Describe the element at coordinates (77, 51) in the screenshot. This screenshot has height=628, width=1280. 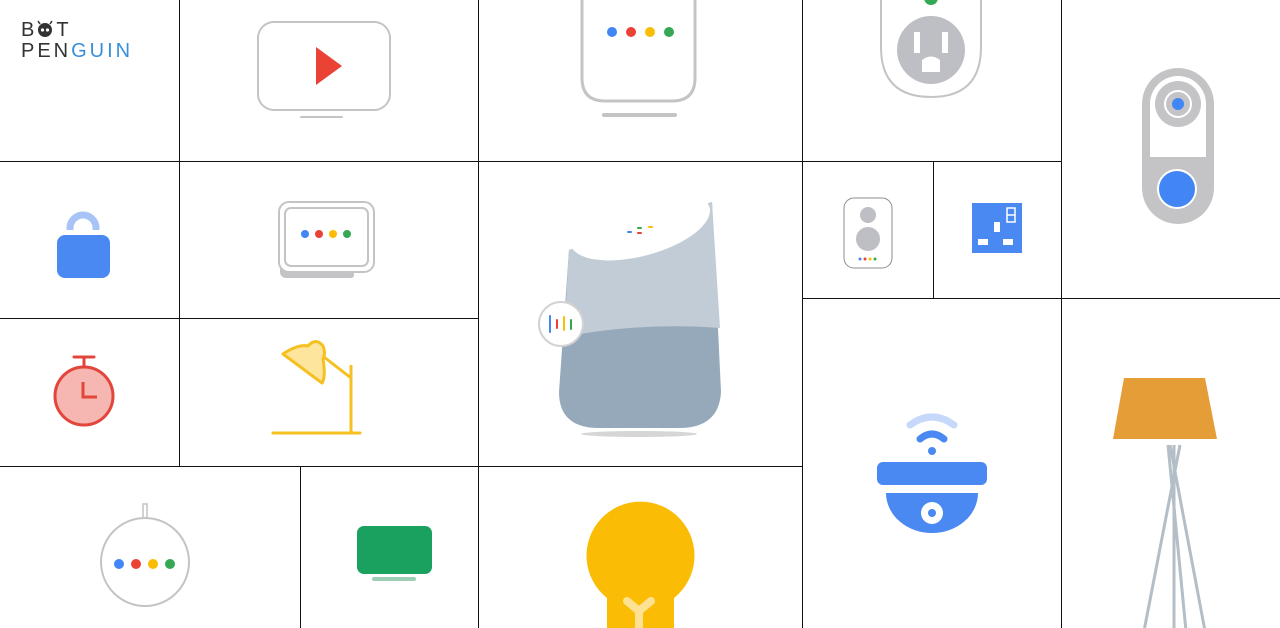
I see `logo-line-2: PENGUIN` at that location.